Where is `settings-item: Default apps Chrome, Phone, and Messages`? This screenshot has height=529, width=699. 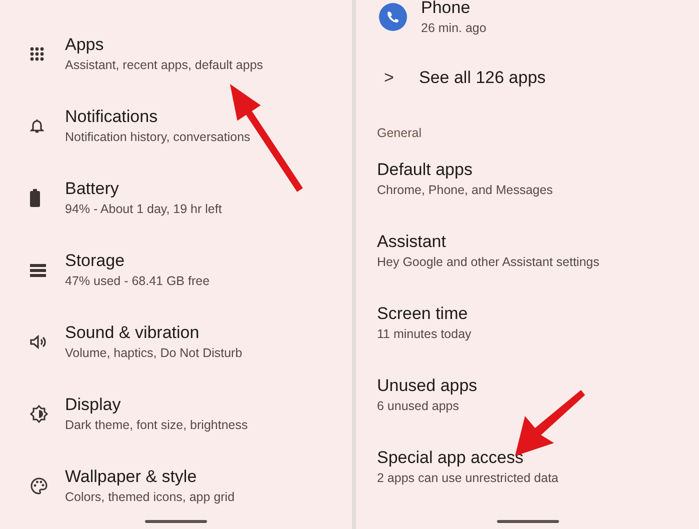
settings-item: Default apps Chrome, Phone, and Messages is located at coordinates (538, 179).